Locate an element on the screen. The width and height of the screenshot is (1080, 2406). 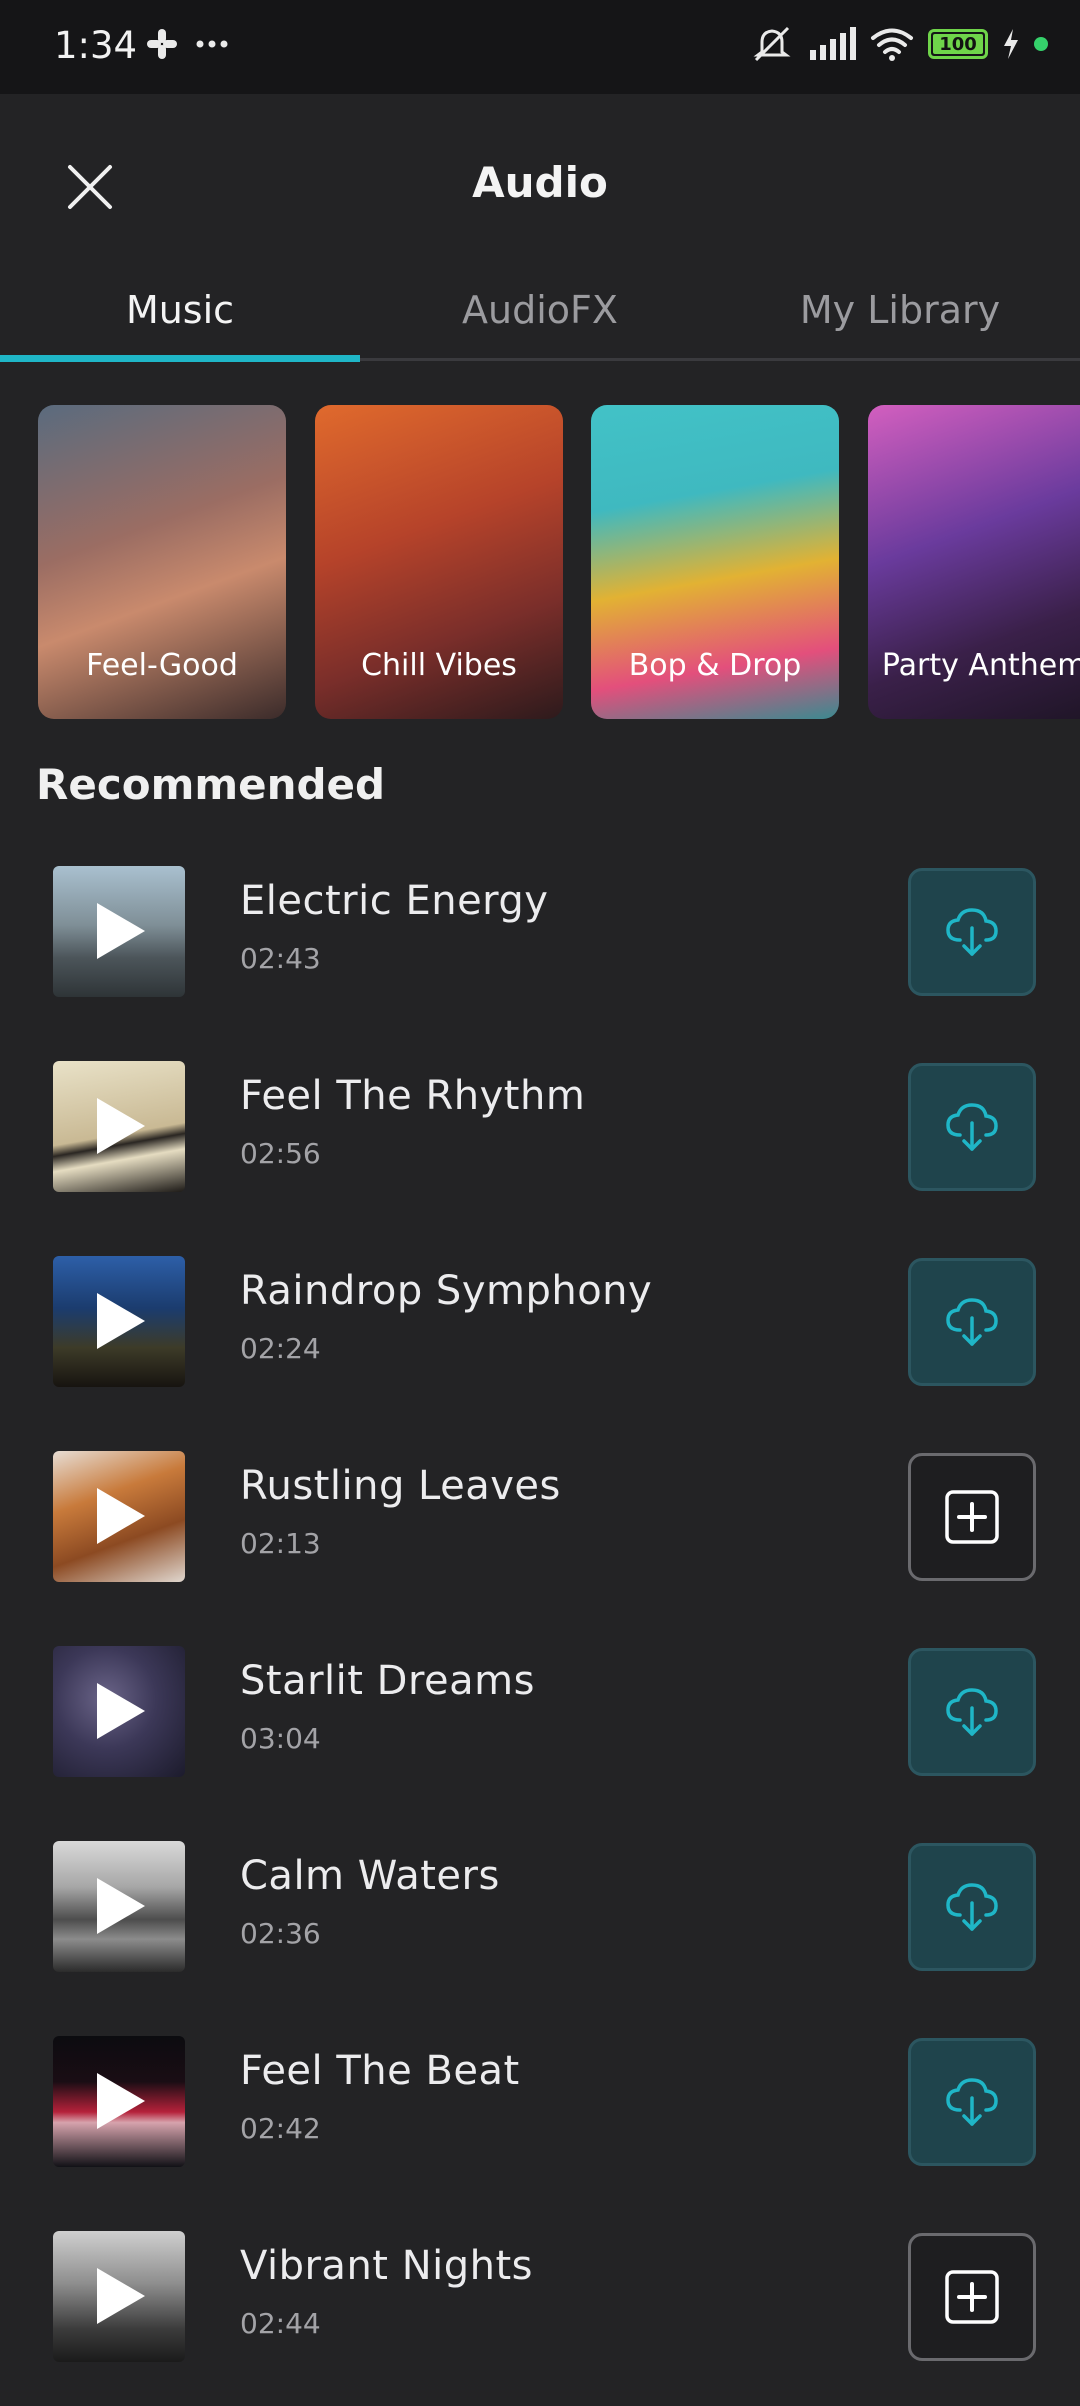
category-card-bop-and-drop: Bop & Drop is located at coordinates (715, 562).